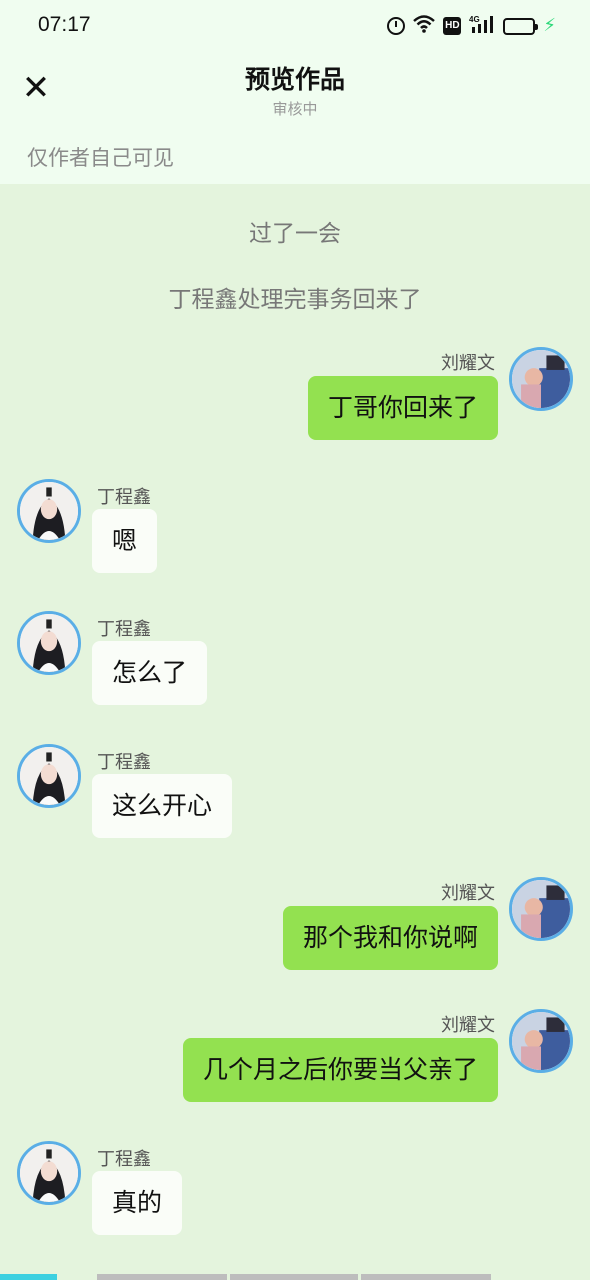 This screenshot has width=590, height=1280. What do you see at coordinates (28, 1277) in the screenshot?
I see `progress-segment-active` at bounding box center [28, 1277].